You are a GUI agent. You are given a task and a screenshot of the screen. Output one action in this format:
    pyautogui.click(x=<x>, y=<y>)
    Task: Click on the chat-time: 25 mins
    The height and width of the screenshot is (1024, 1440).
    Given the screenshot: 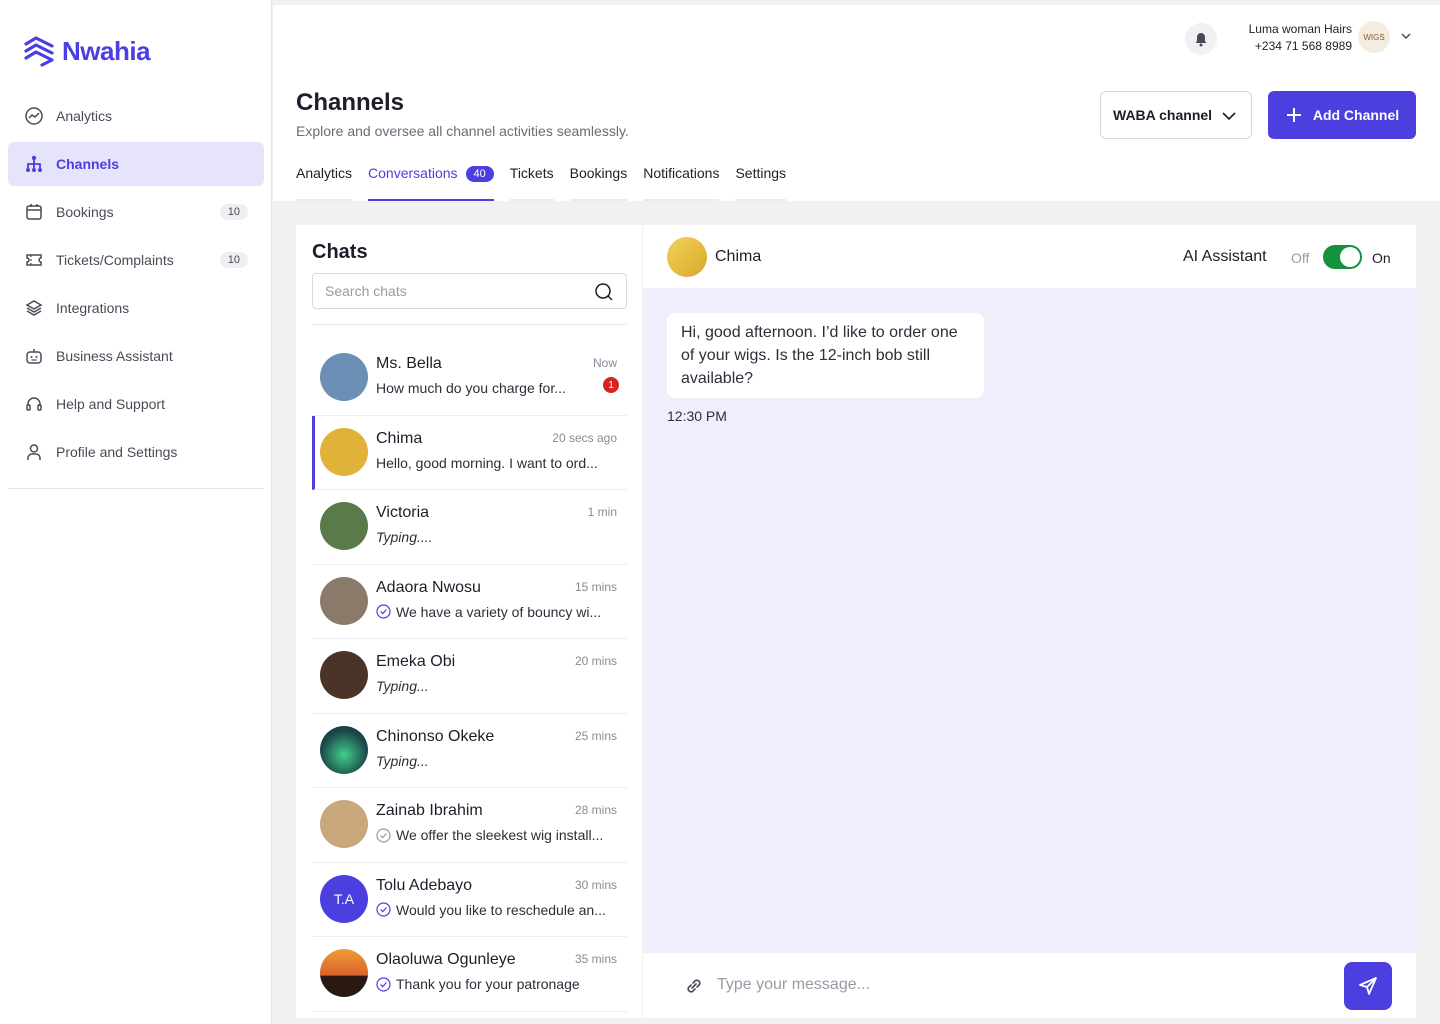 What is the action you would take?
    pyautogui.click(x=595, y=735)
    